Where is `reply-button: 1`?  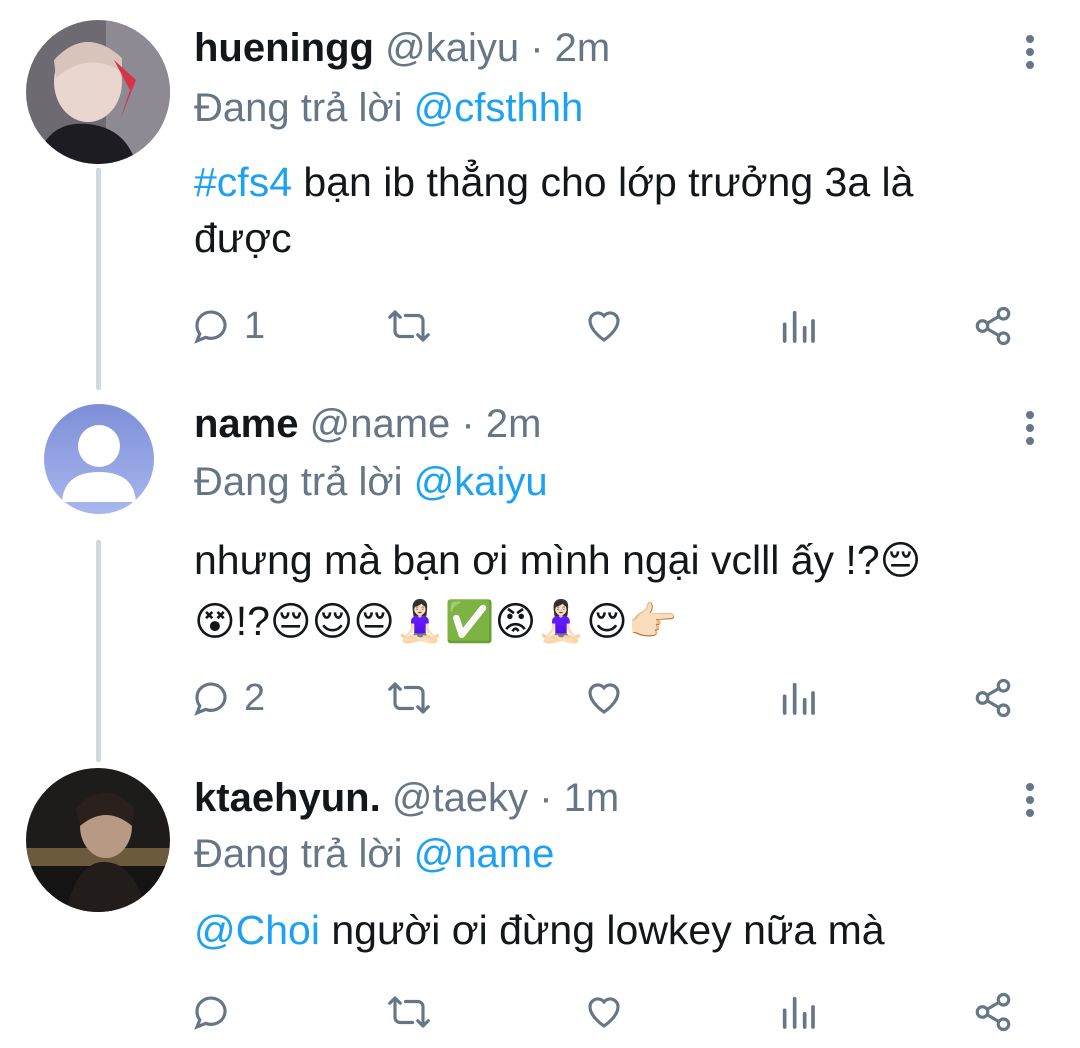 reply-button: 1 is located at coordinates (227, 326).